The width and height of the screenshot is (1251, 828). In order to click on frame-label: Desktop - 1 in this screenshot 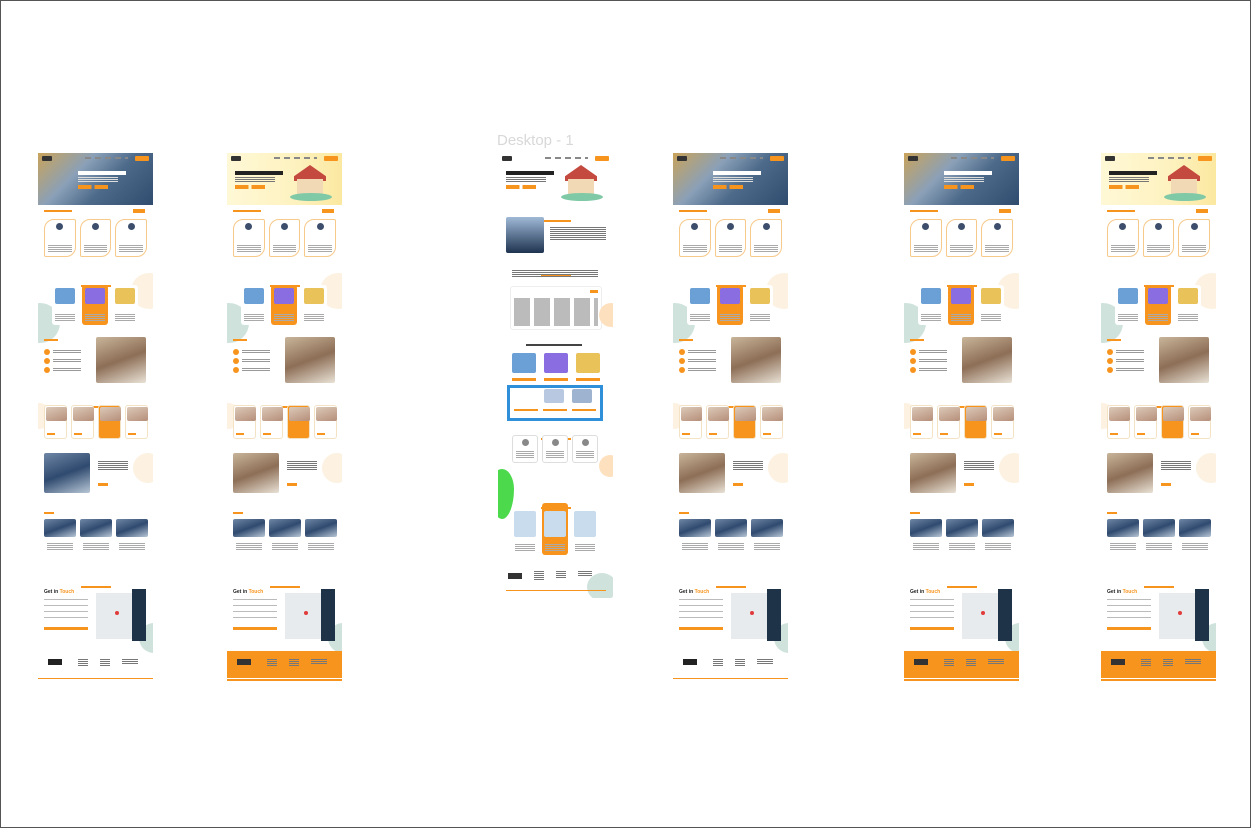, I will do `click(535, 140)`.